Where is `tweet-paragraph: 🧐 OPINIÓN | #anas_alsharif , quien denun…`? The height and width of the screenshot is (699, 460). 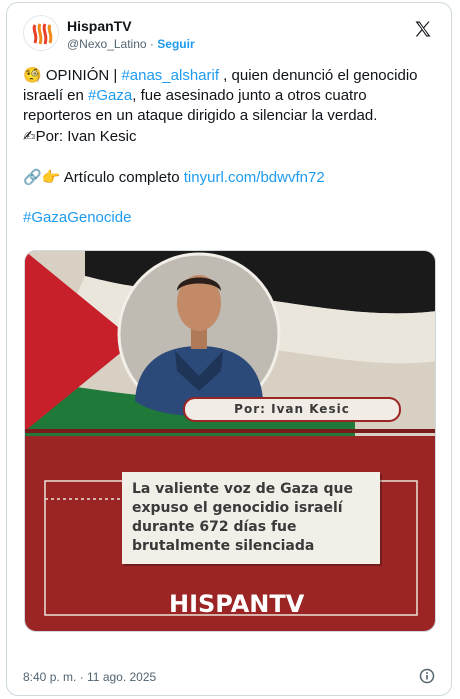
tweet-paragraph: 🧐 OPINIÓN | #anas_alsharif , quien denun… is located at coordinates (228, 95).